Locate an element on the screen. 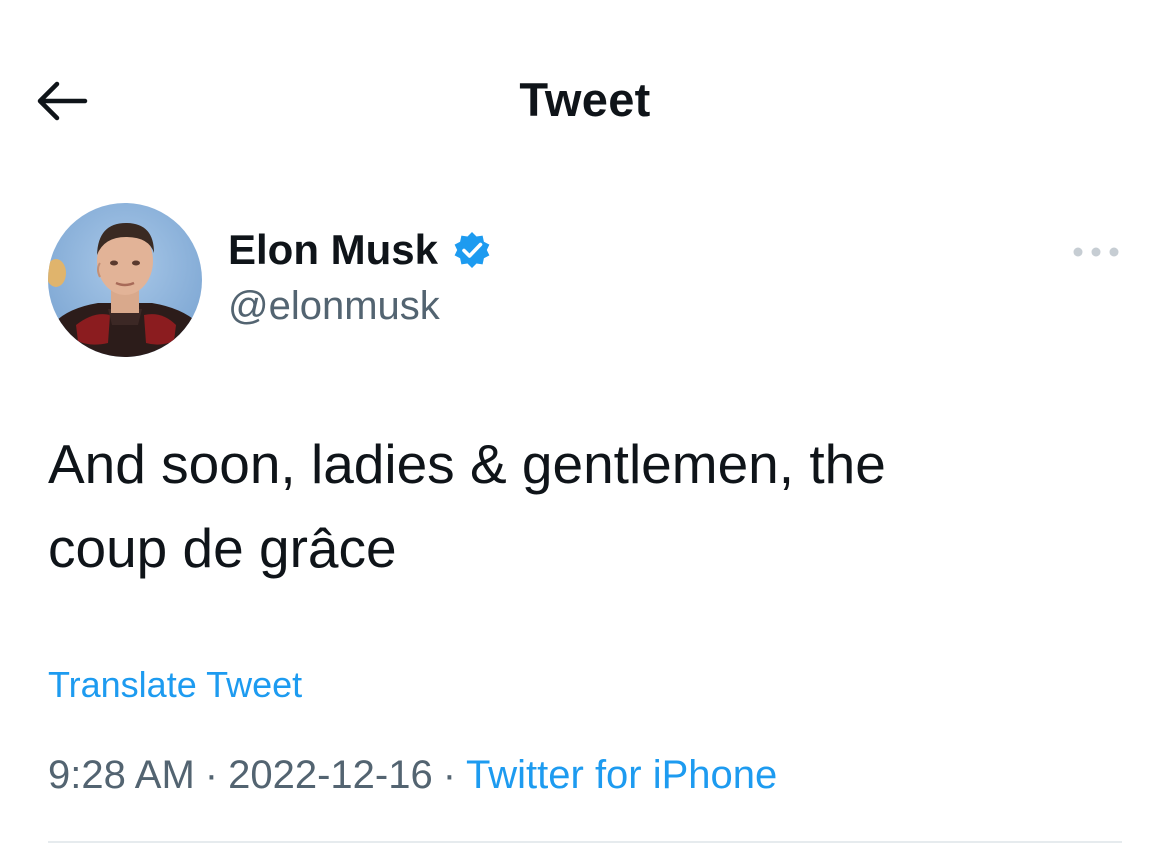 The image size is (1170, 848). author-name: Elon Musk is located at coordinates (333, 249).